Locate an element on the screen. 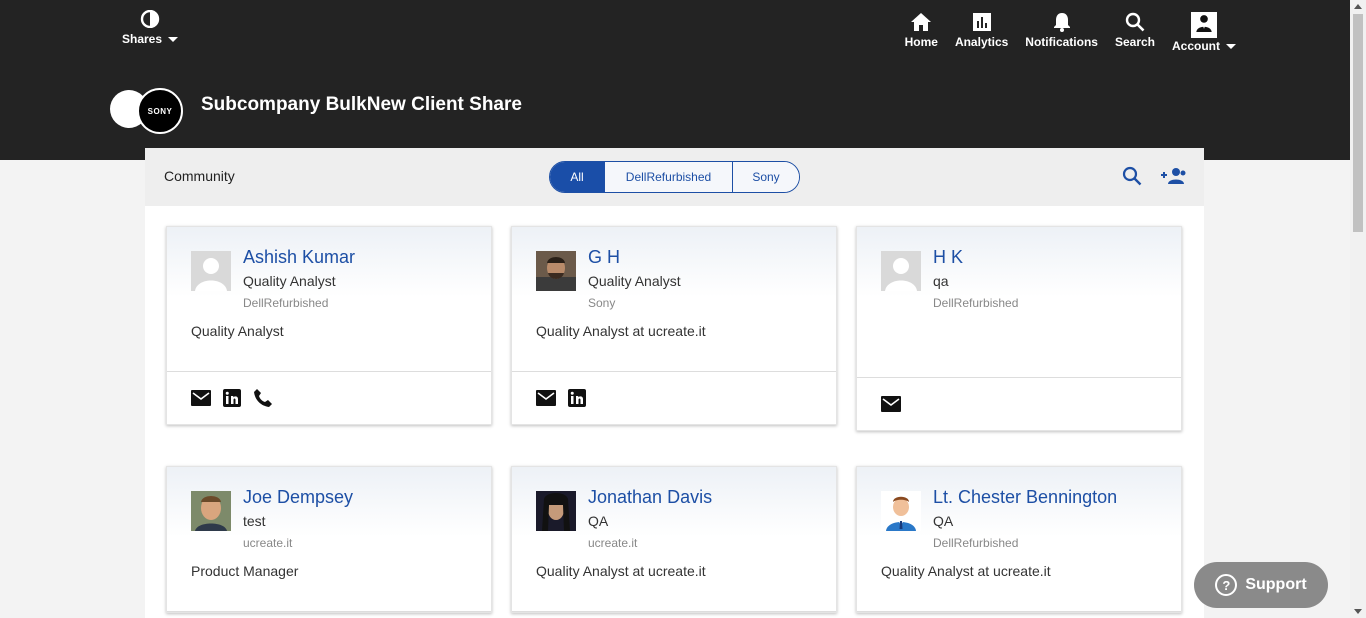 This screenshot has width=1366, height=618. shares-logo-icon is located at coordinates (150, 19).